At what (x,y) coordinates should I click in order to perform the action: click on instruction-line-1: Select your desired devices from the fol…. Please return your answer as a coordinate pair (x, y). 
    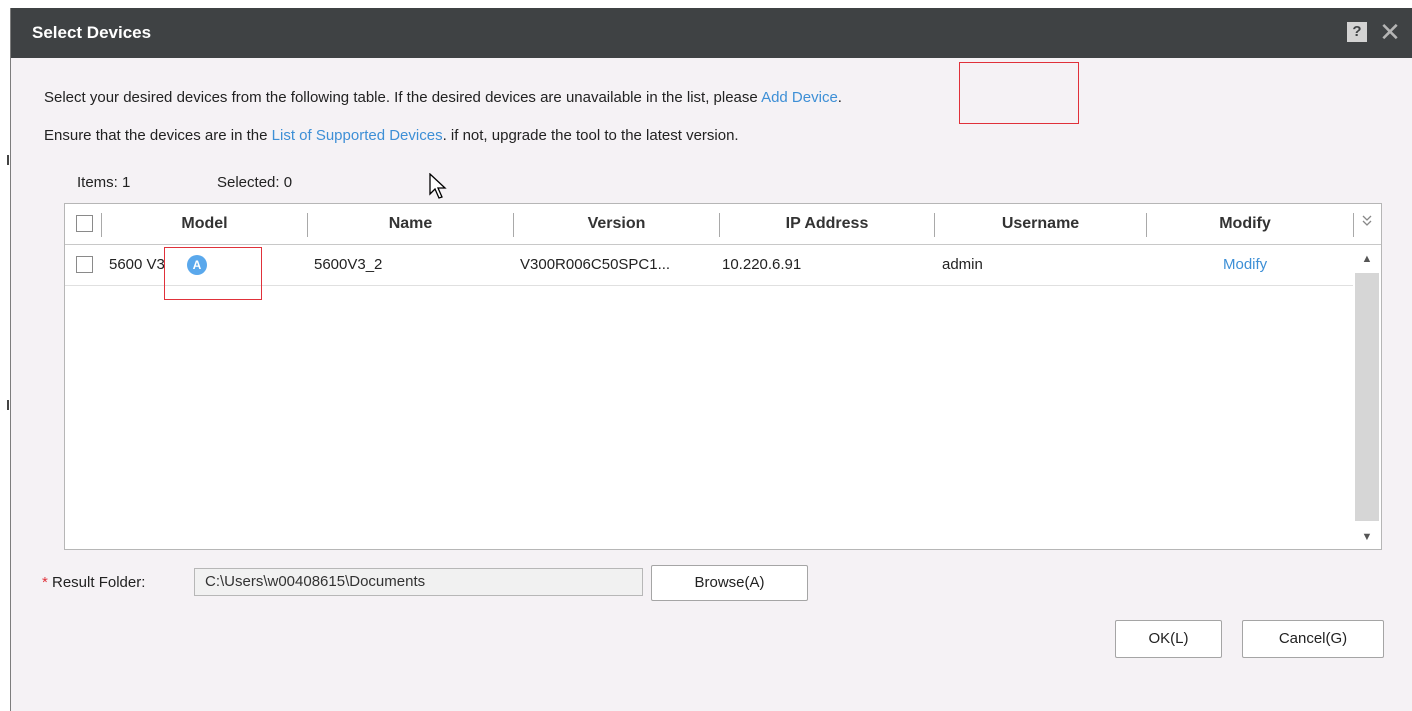
    Looking at the image, I should click on (443, 97).